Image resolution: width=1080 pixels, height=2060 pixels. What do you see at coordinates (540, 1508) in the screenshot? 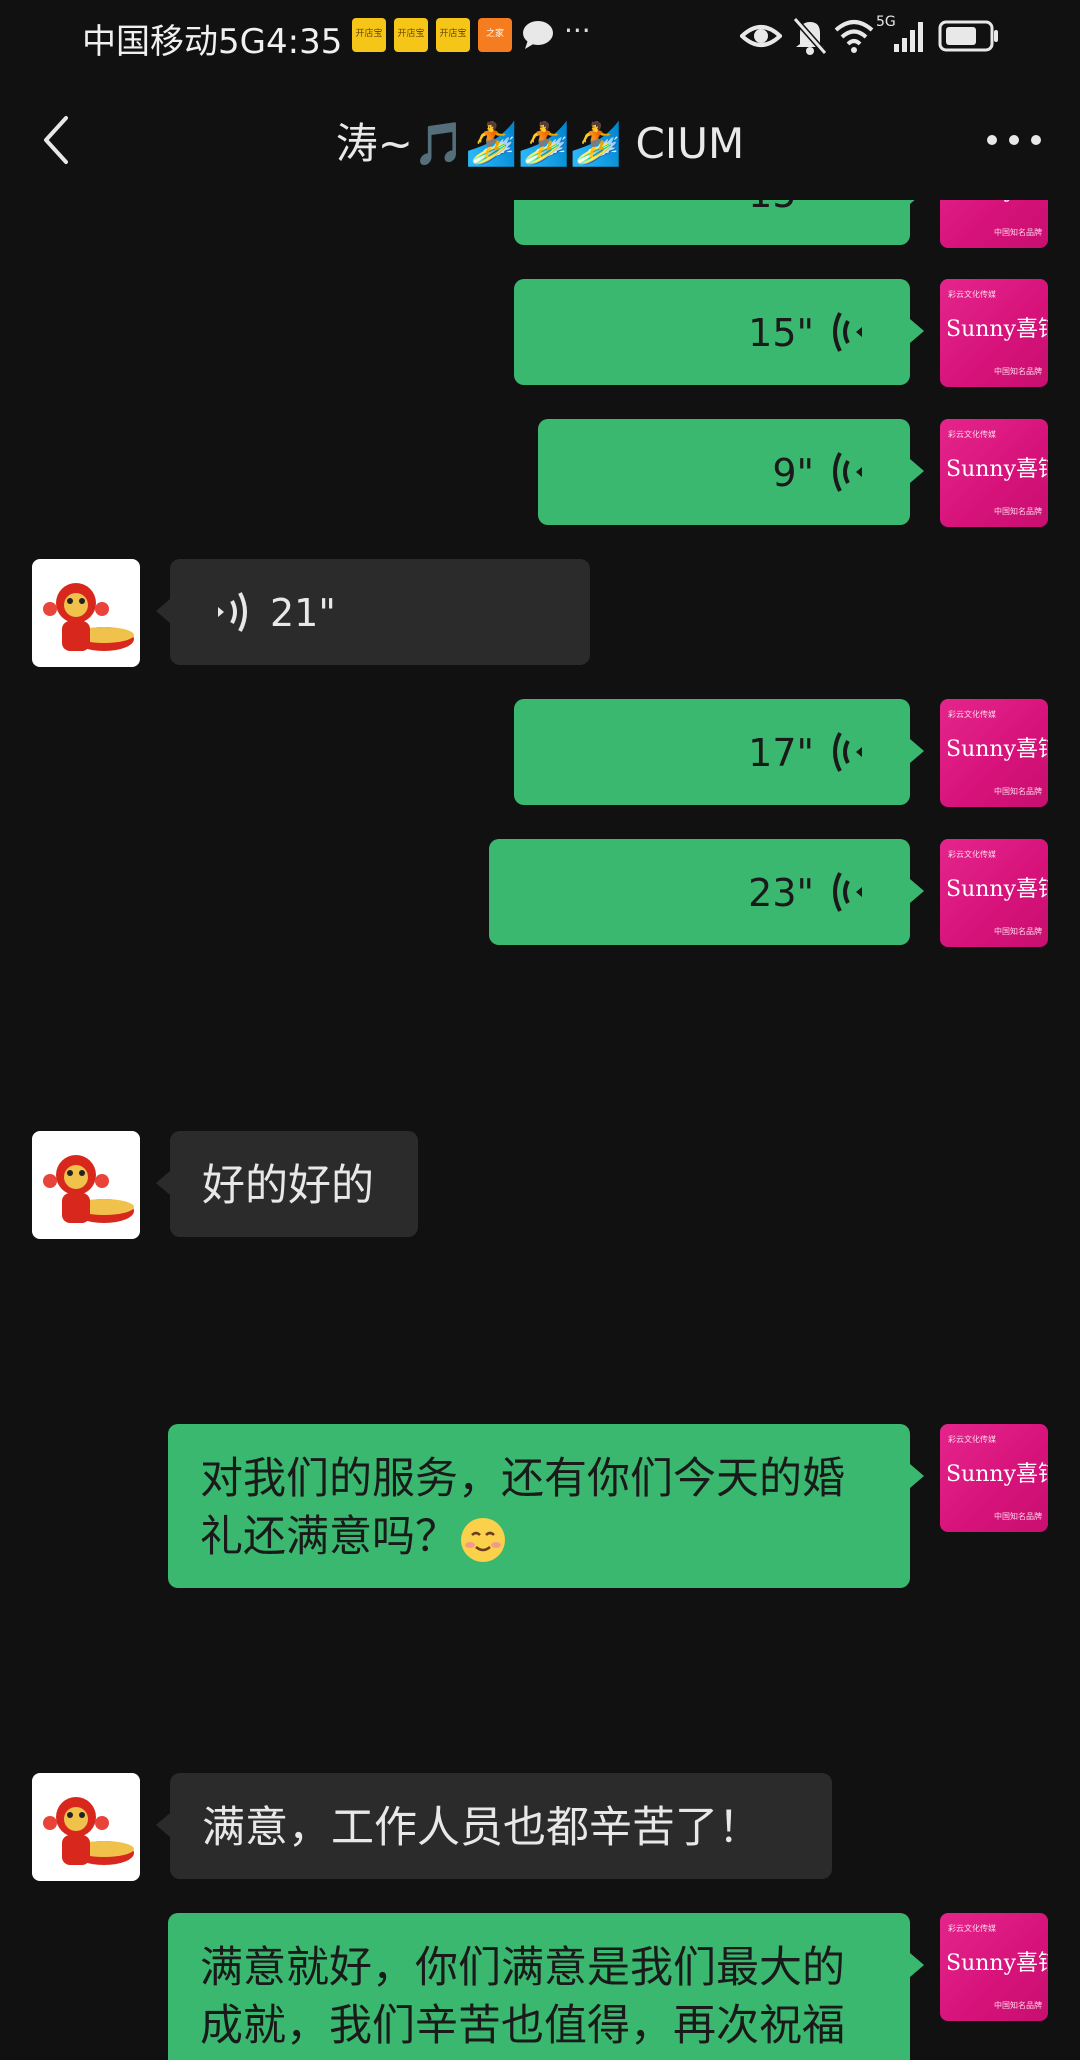
I see `message-text: 对我们的服务，还有你们今天的婚礼还满意吗？` at bounding box center [540, 1508].